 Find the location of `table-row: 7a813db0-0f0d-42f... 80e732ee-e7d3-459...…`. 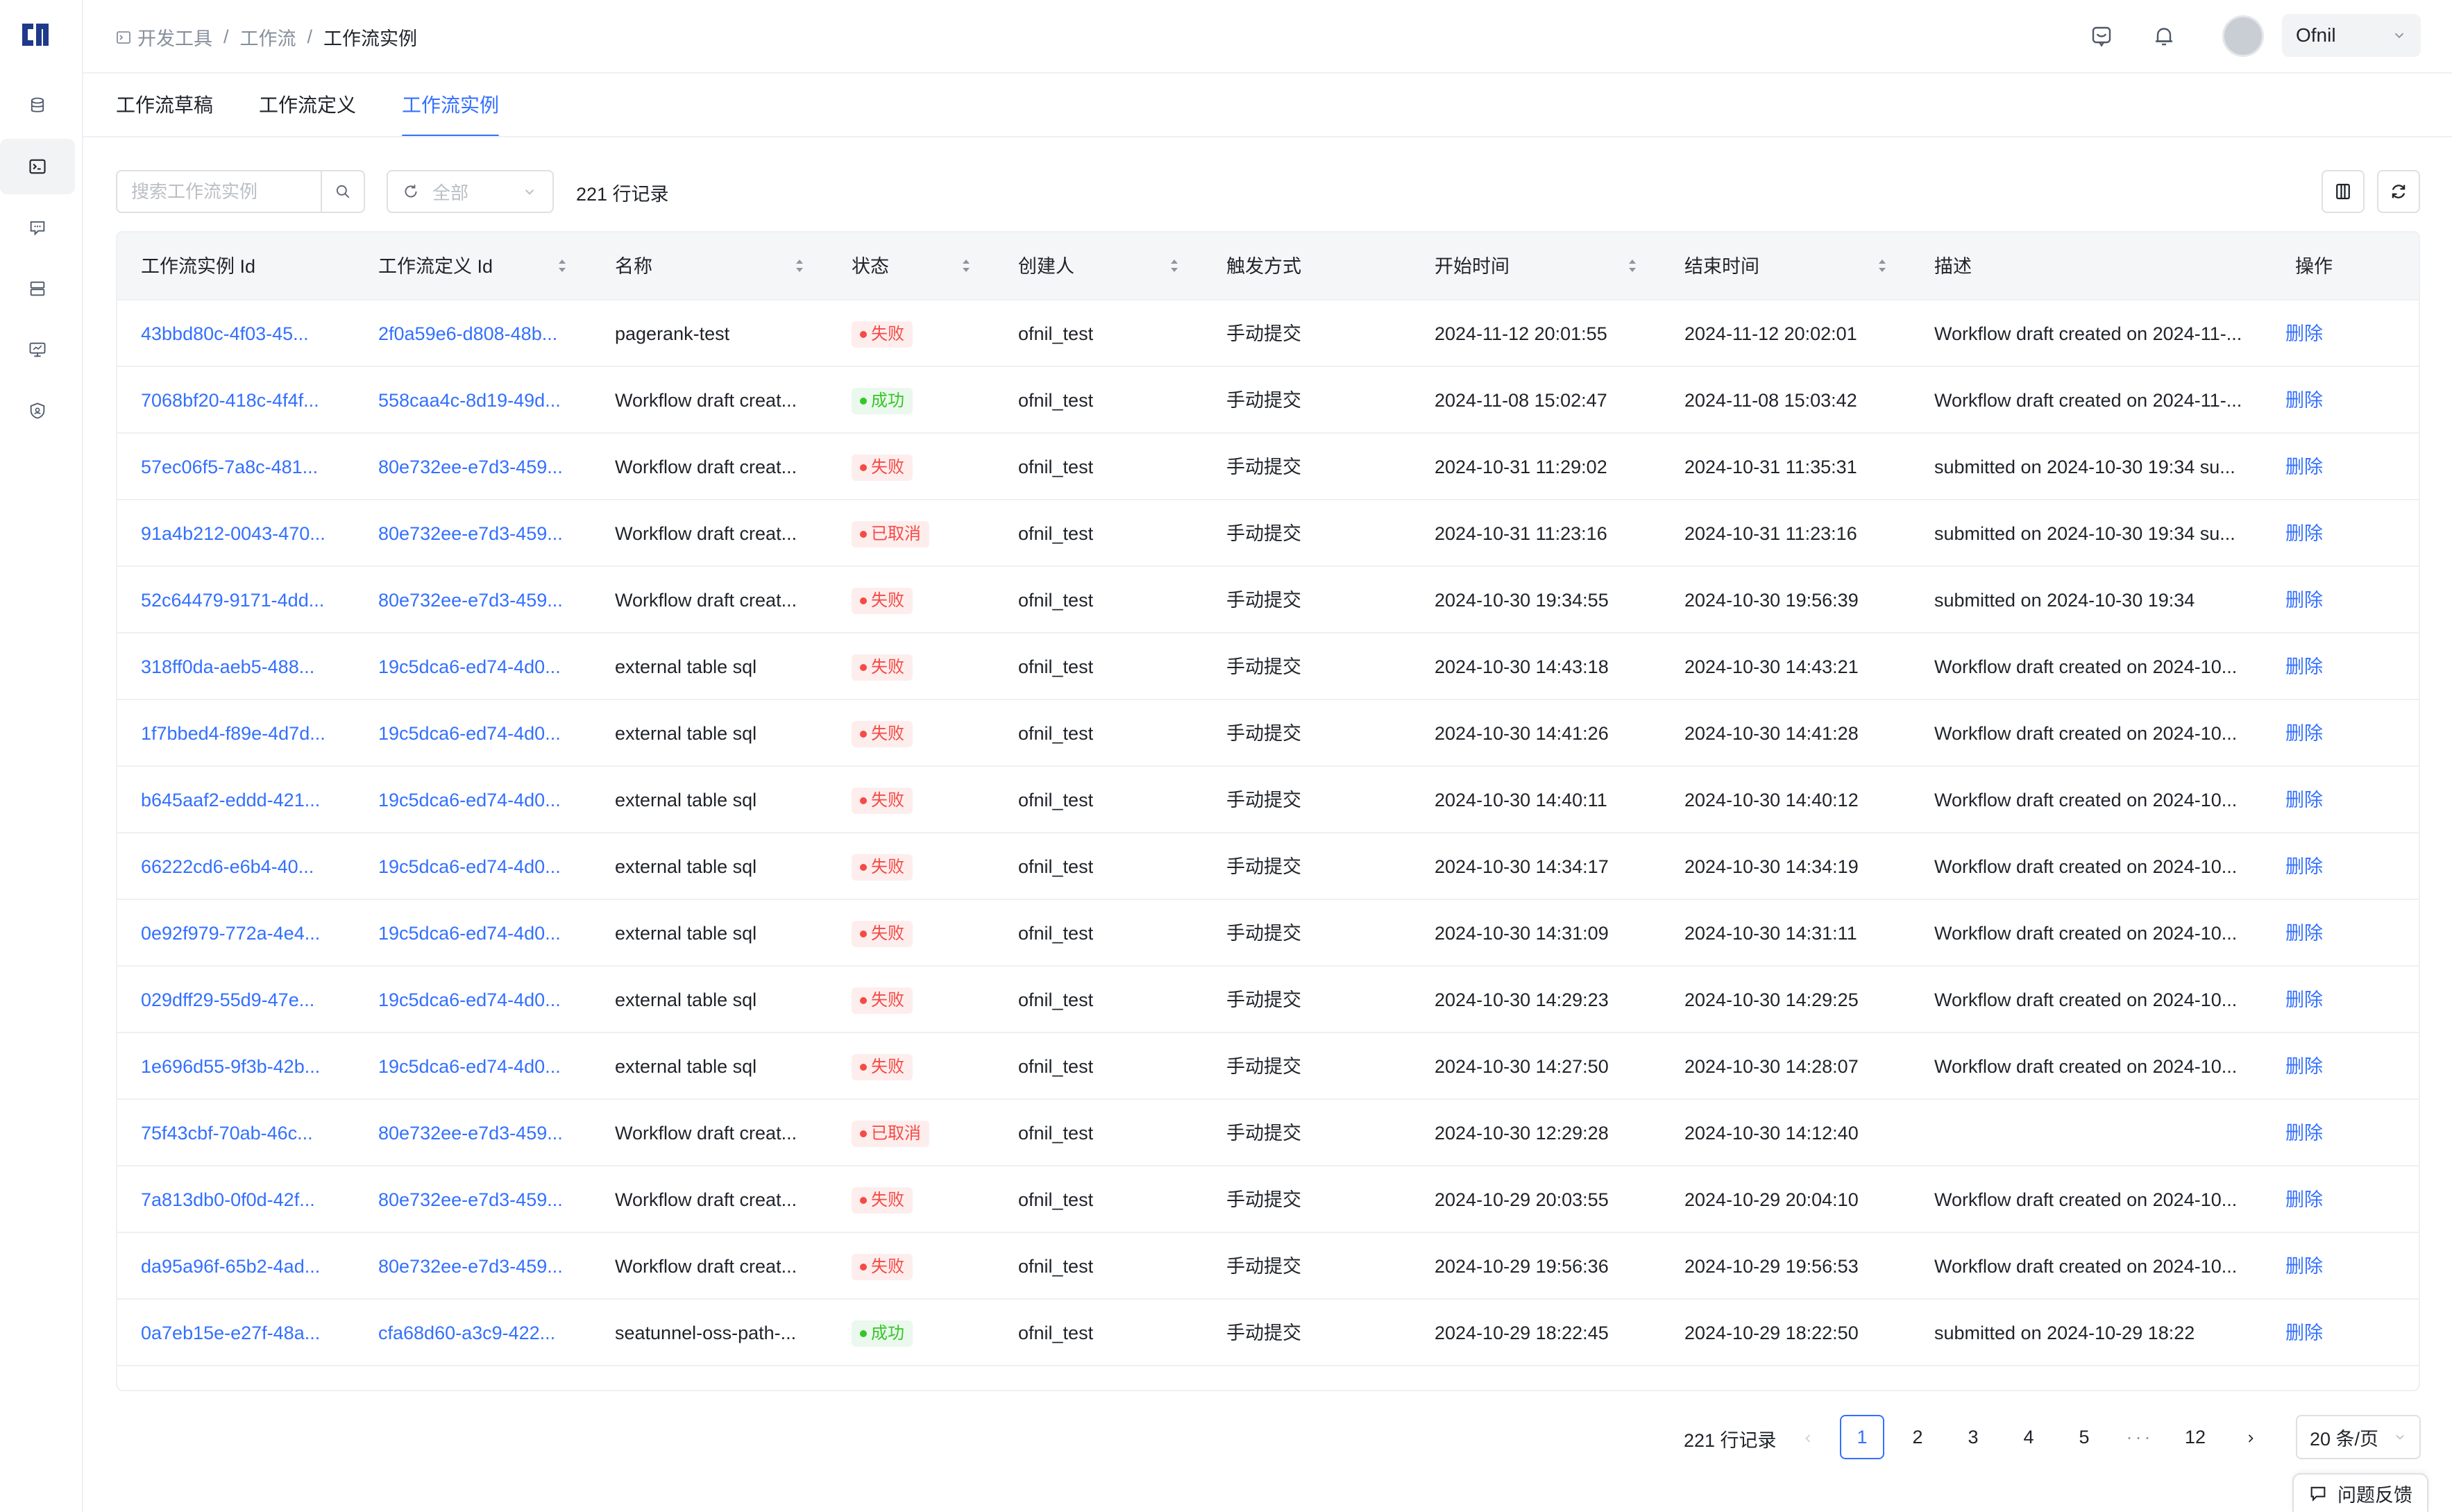

table-row: 7a813db0-0f0d-42f... 80e732ee-e7d3-459...… is located at coordinates (1268, 1199).